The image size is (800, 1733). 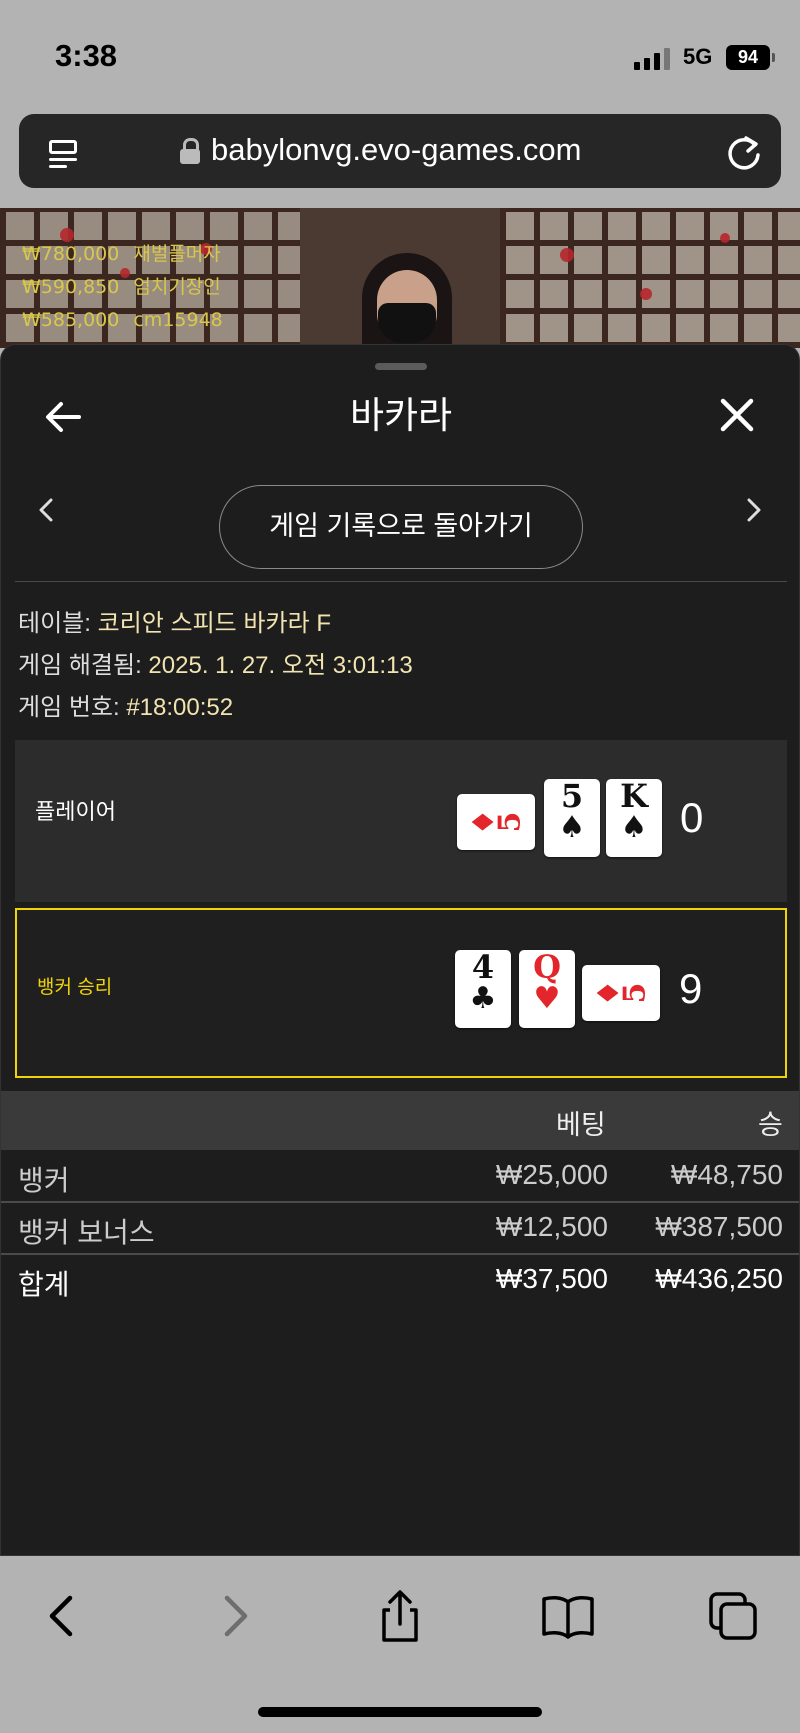 I want to click on sheet-drag-handle, so click(x=401, y=366).